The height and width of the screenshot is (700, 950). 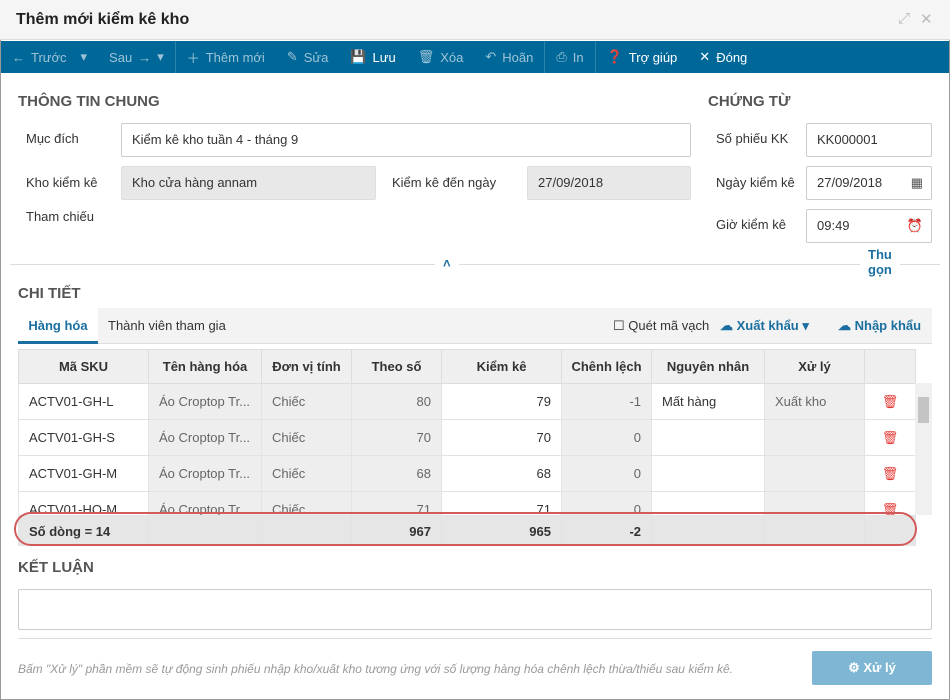 What do you see at coordinates (752, 138) in the screenshot?
I see `voucher-no-label: Số phiếu KK` at bounding box center [752, 138].